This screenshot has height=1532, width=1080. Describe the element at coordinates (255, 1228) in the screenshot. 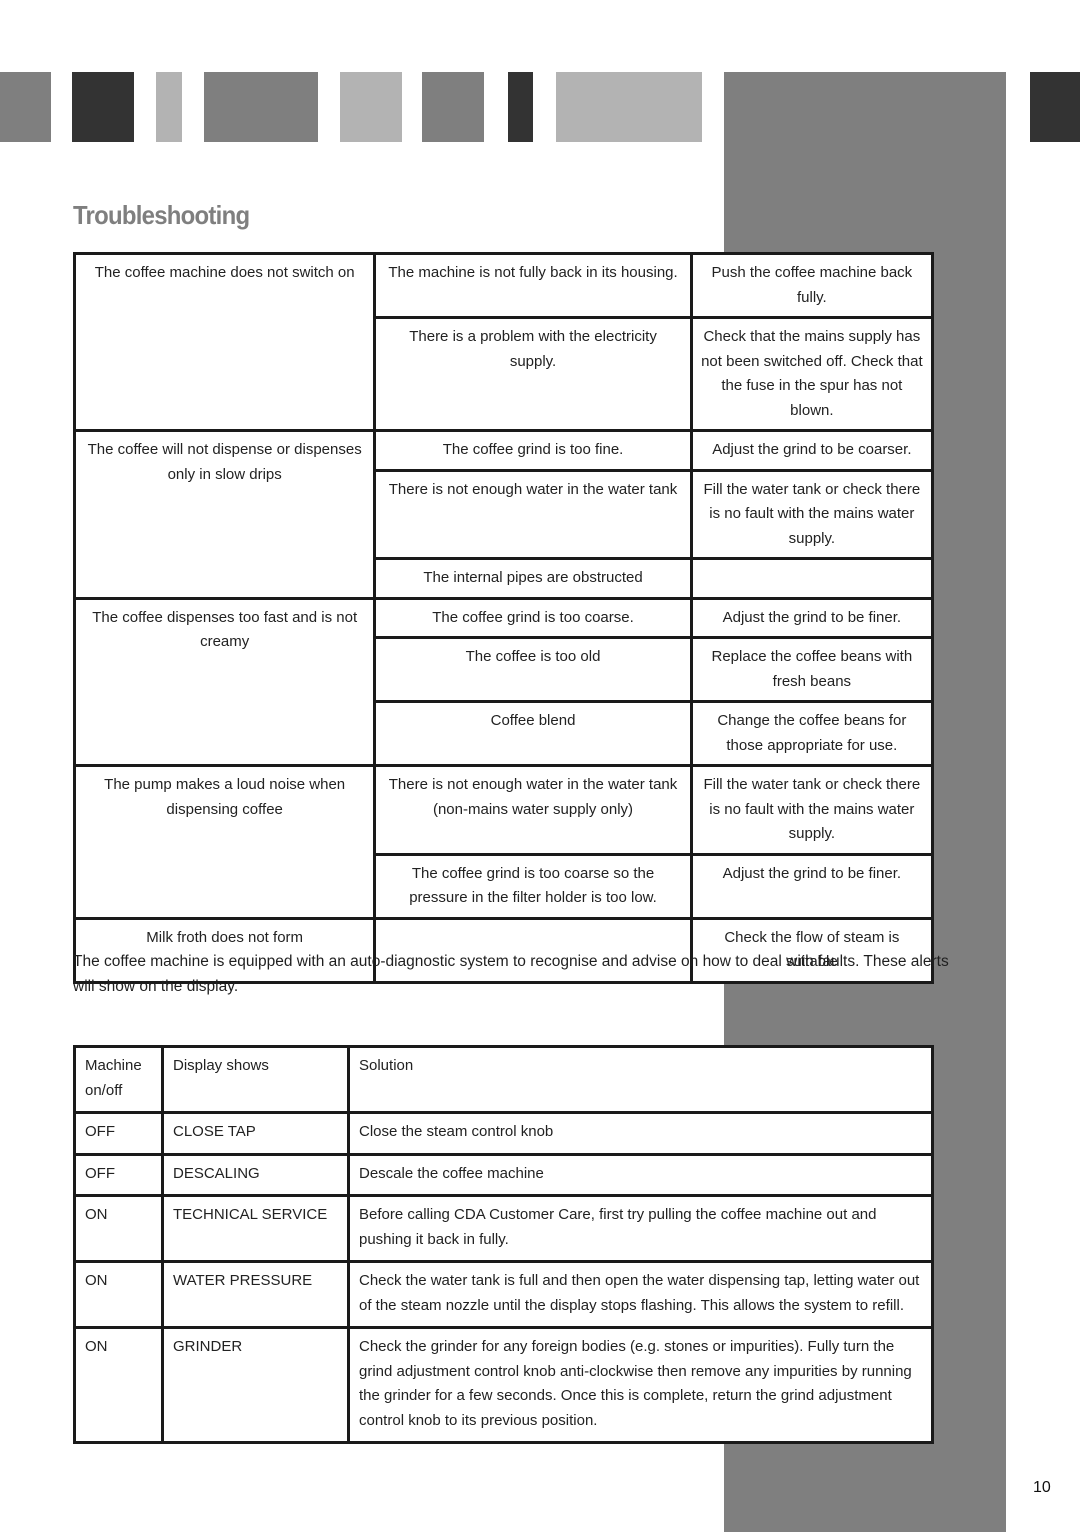

I see `display-shows-cell: TECHNICAL SERVICE` at that location.